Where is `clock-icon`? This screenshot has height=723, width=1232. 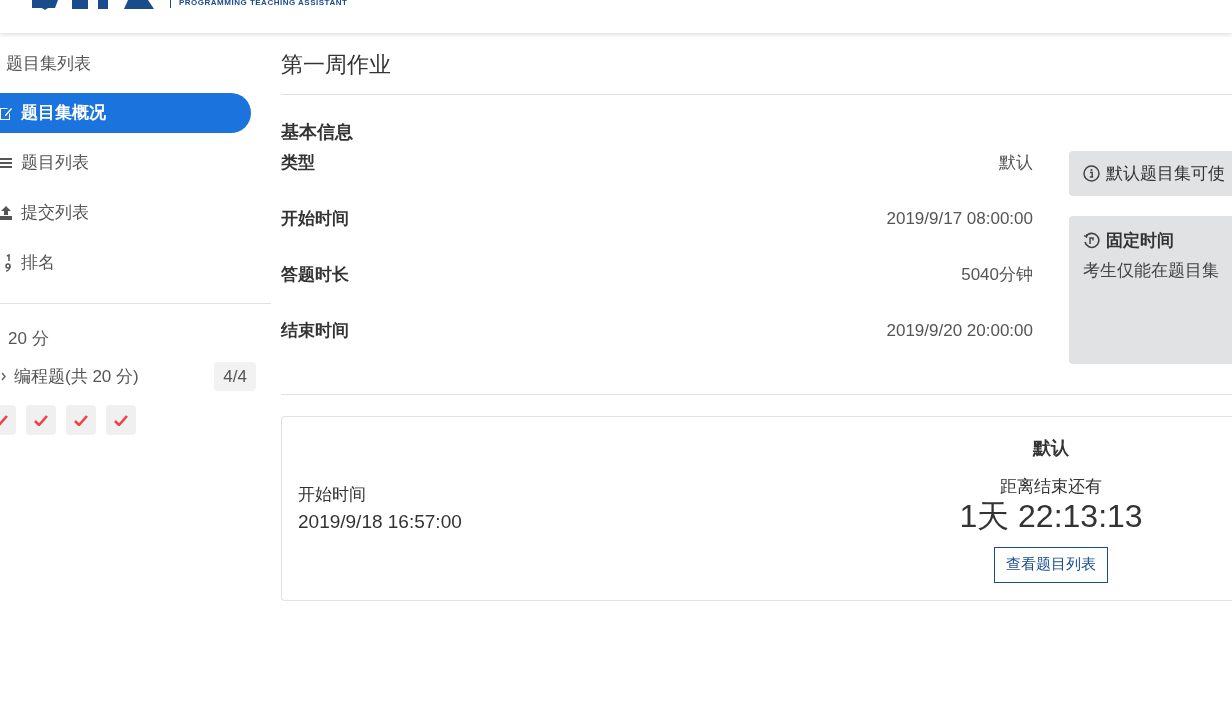
clock-icon is located at coordinates (1091, 241).